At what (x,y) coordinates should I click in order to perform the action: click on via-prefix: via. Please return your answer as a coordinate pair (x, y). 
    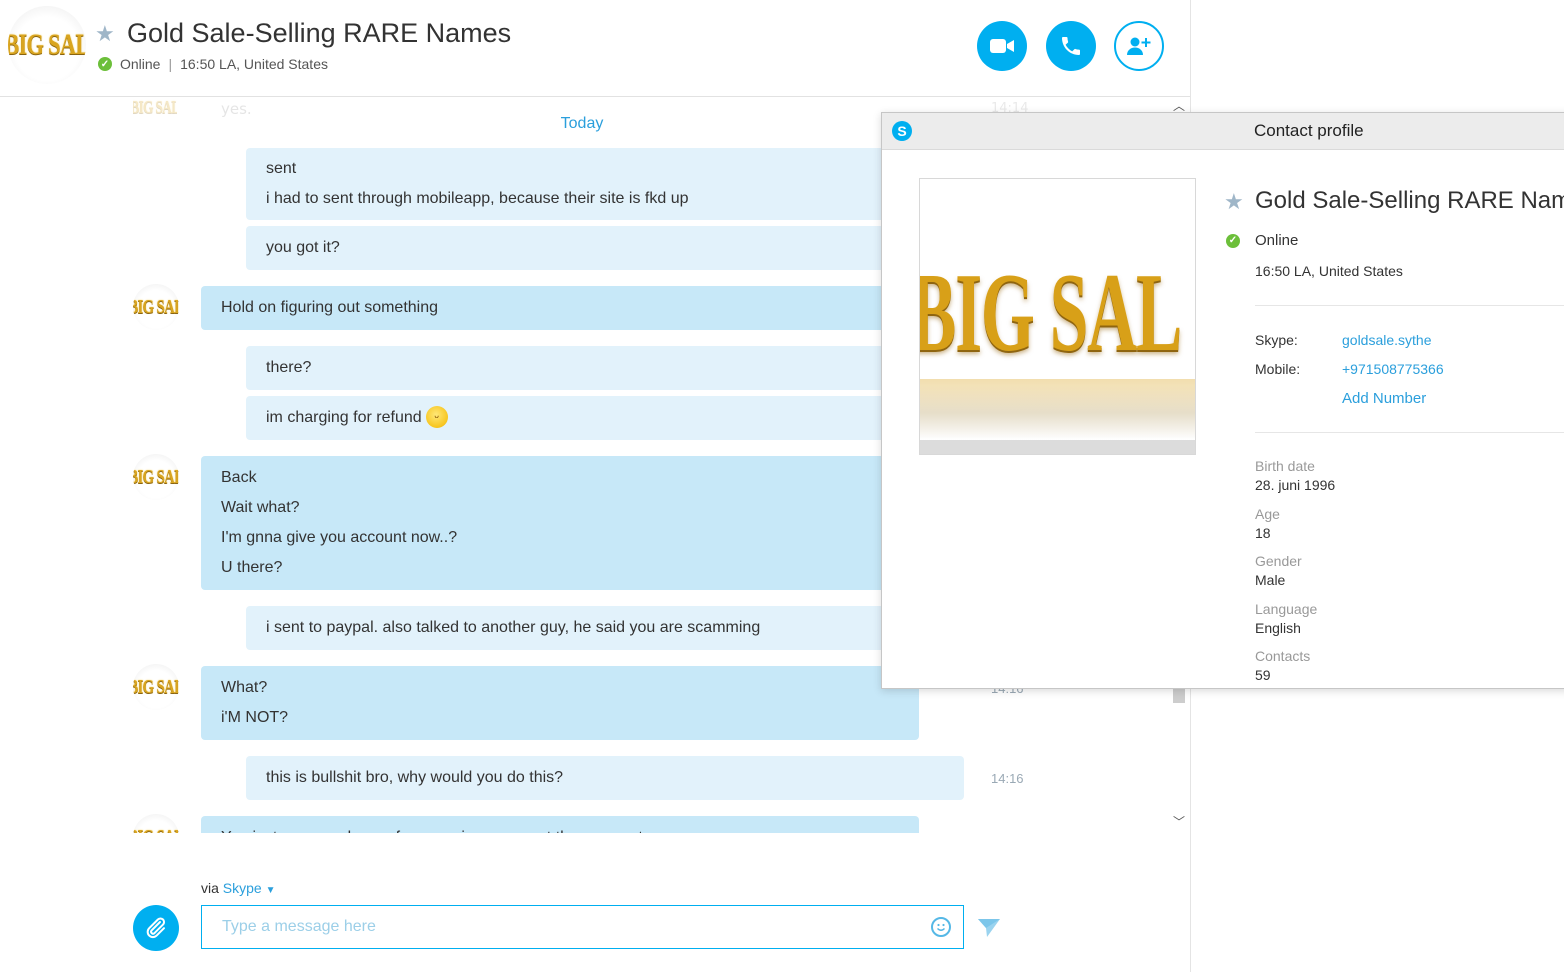
    Looking at the image, I should click on (210, 888).